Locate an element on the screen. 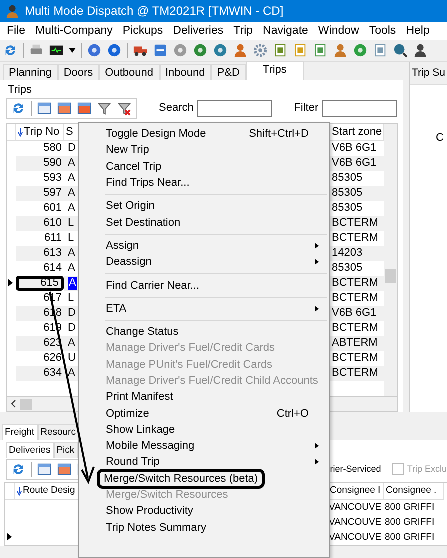 The image size is (447, 558). menu-item-label: New Trip is located at coordinates (128, 150).